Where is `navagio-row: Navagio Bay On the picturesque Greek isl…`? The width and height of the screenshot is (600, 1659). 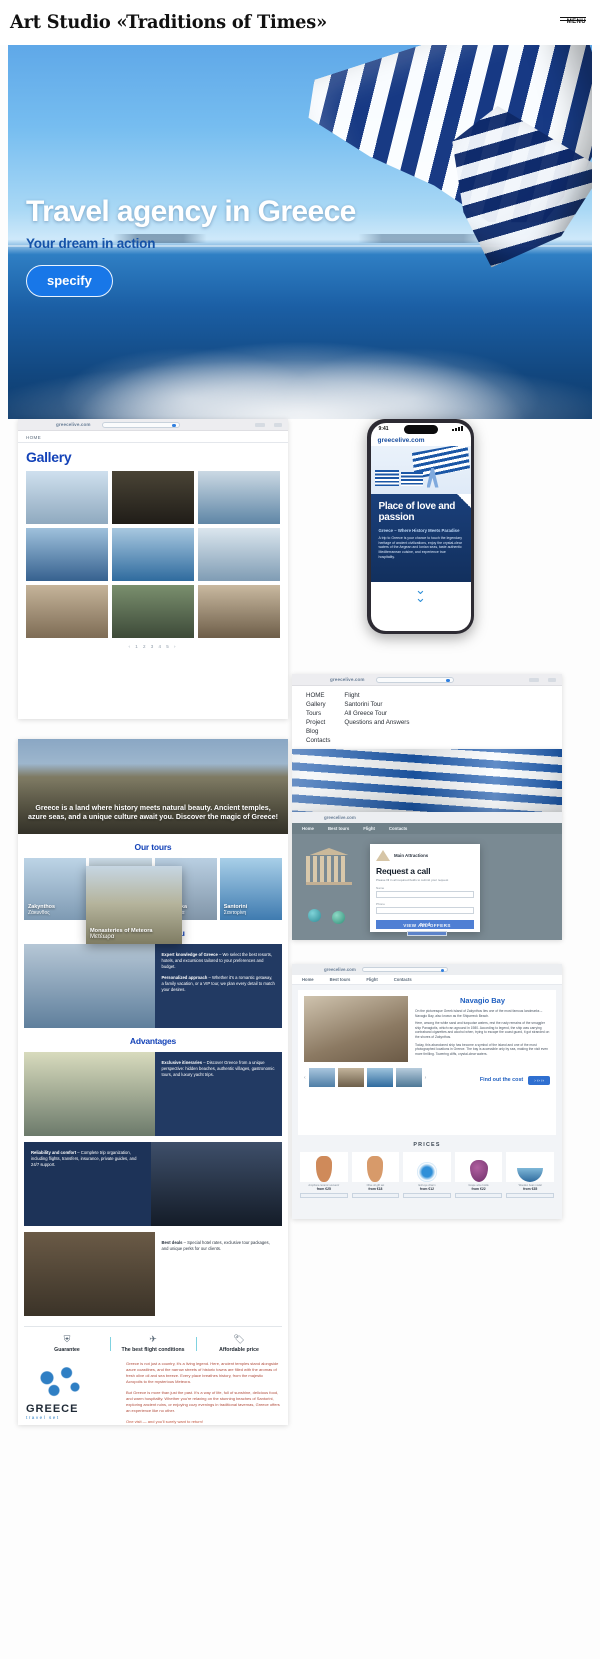 navagio-row: Navagio Bay On the picturesque Greek isl… is located at coordinates (427, 1029).